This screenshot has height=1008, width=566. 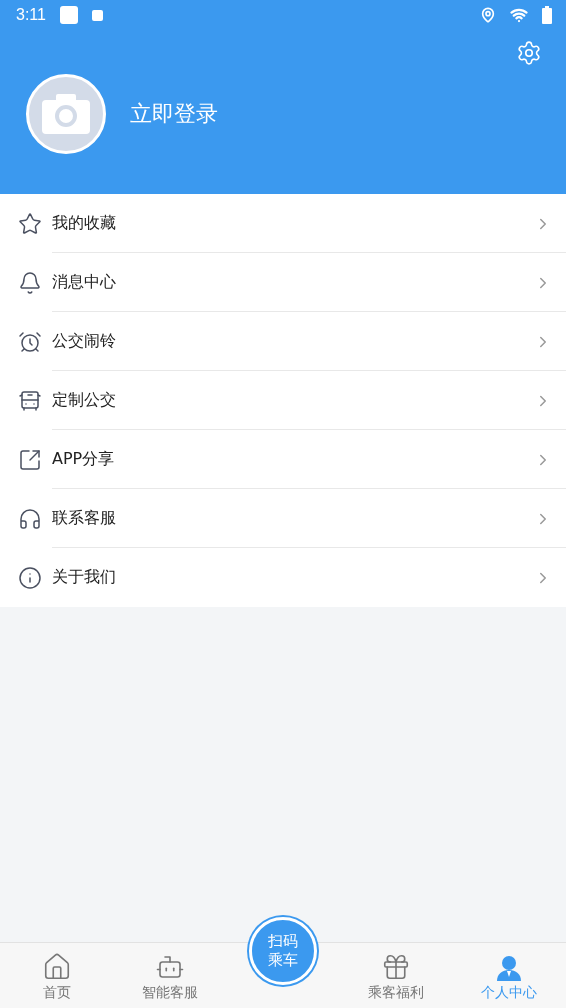 I want to click on tab: 首页, so click(x=57, y=975).